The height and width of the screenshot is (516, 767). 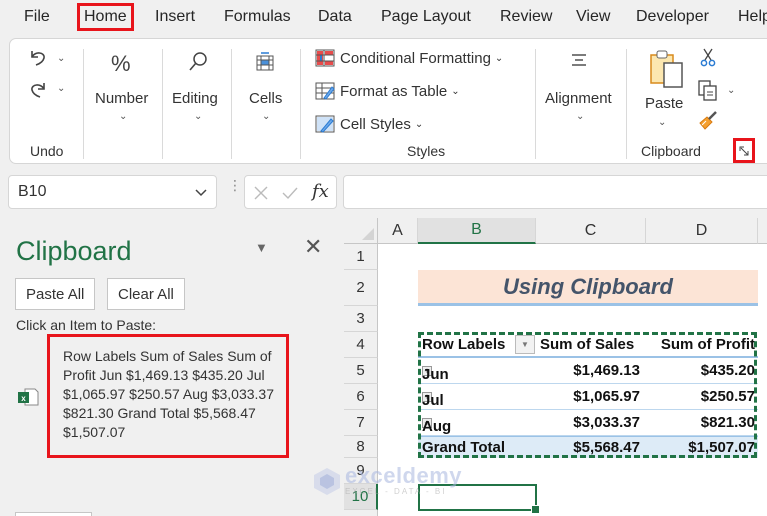 I want to click on pivot-row-profit: $821.30, so click(x=727, y=422).